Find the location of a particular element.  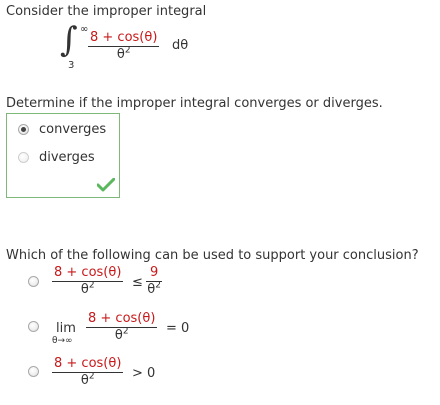

integrand-numerator: 8 + cos(θ) is located at coordinates (124, 38).